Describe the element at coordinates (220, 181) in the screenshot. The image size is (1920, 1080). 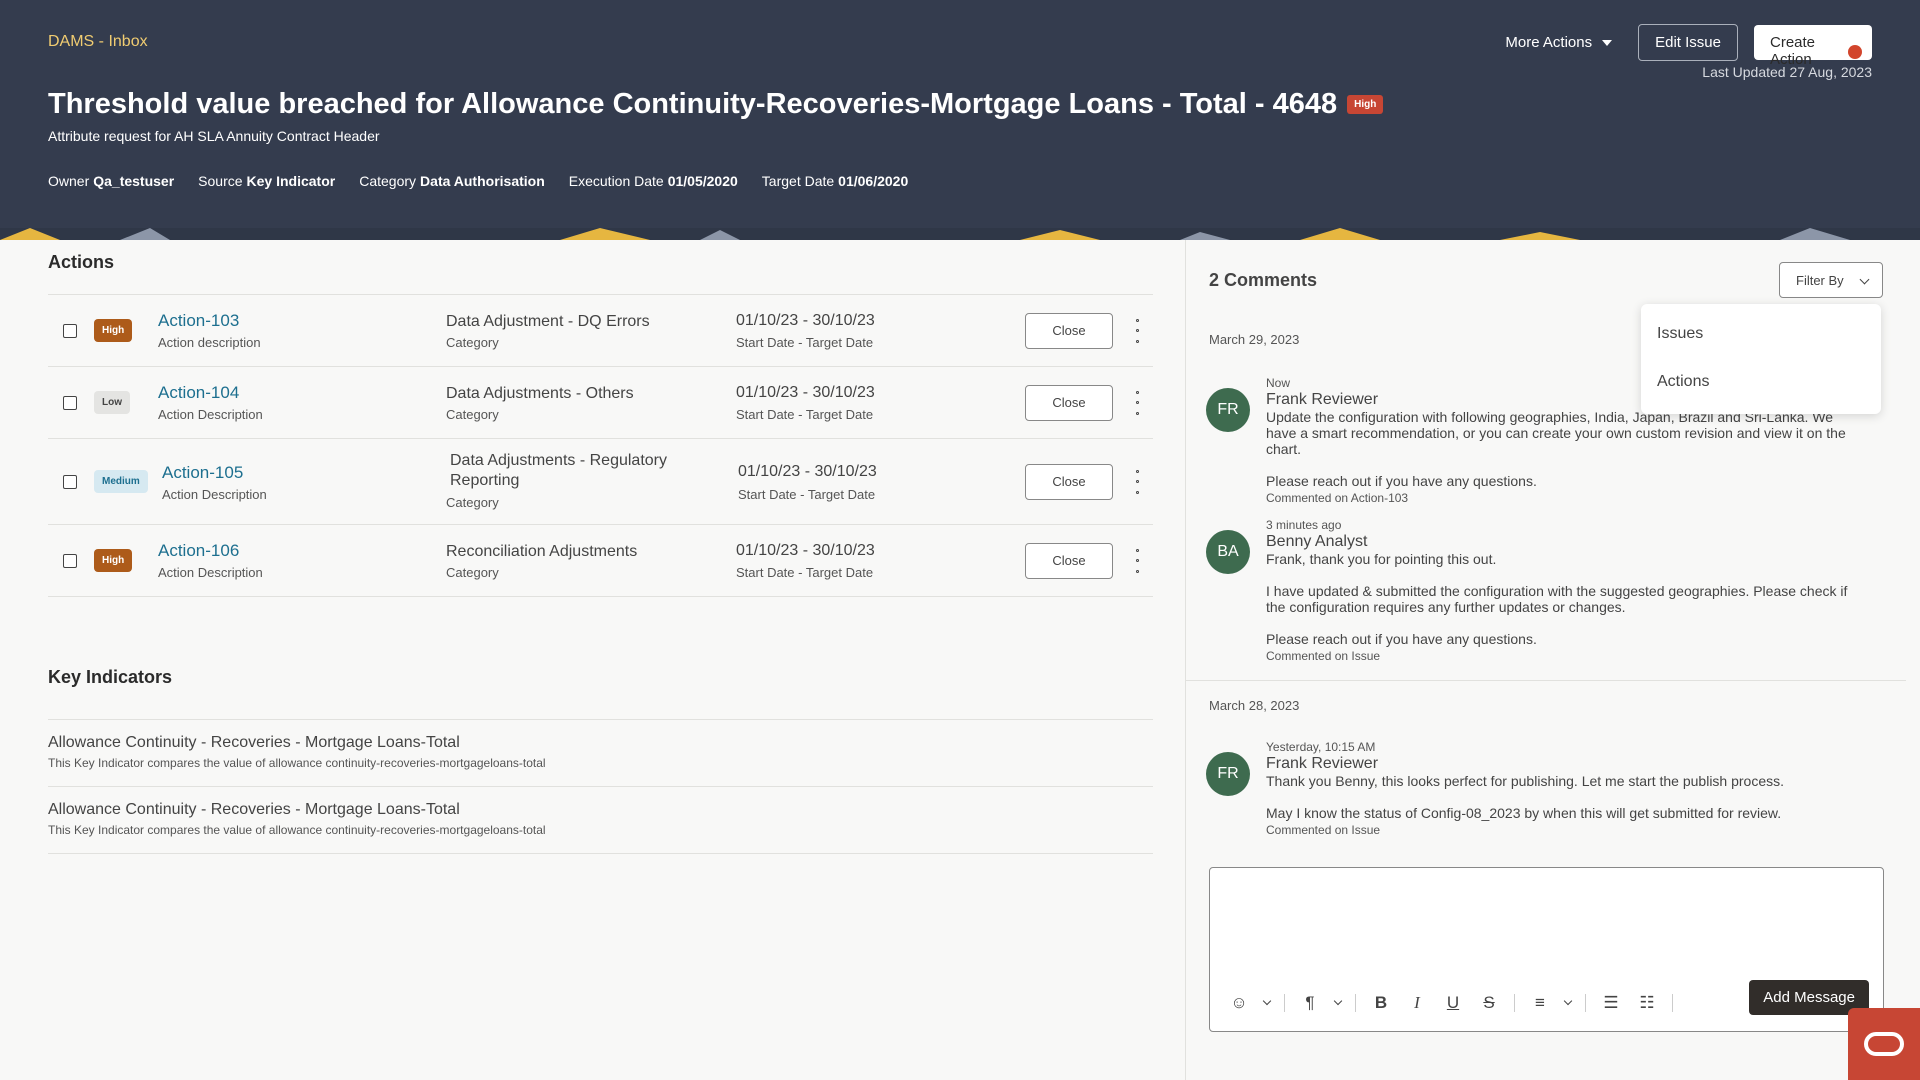
I see `meta-label: Source` at that location.